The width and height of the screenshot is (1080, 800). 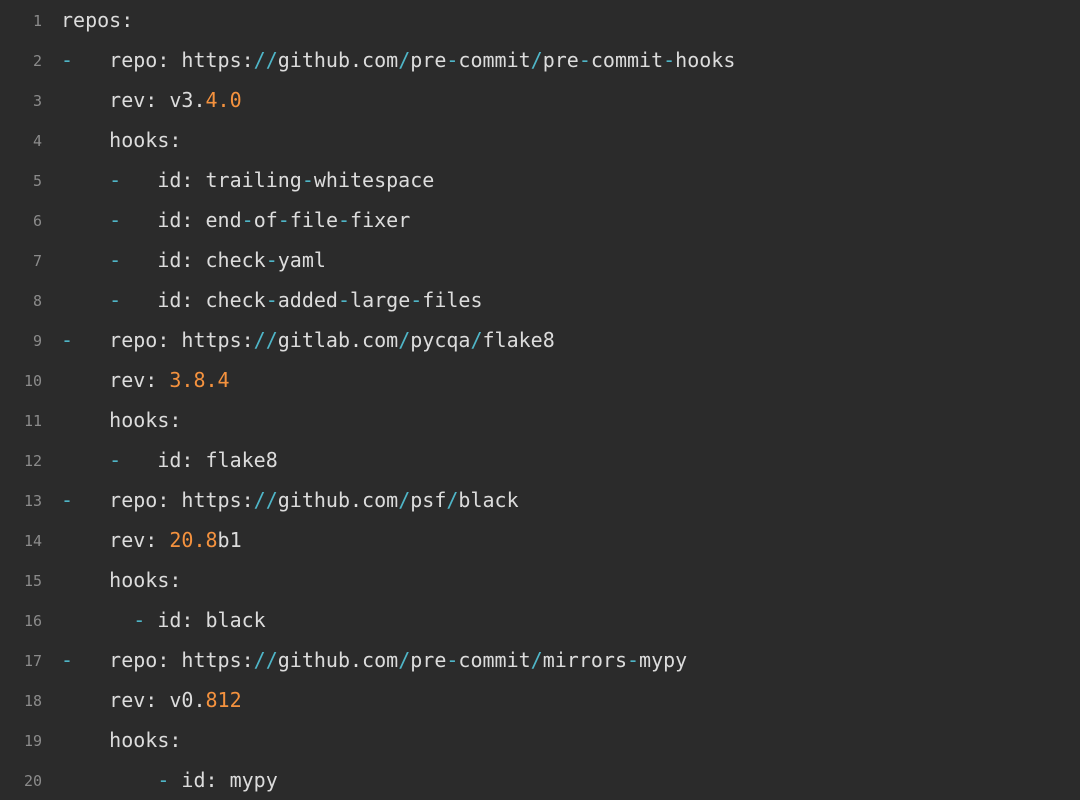 I want to click on code-text: rev: 3.8.4, so click(x=145, y=380).